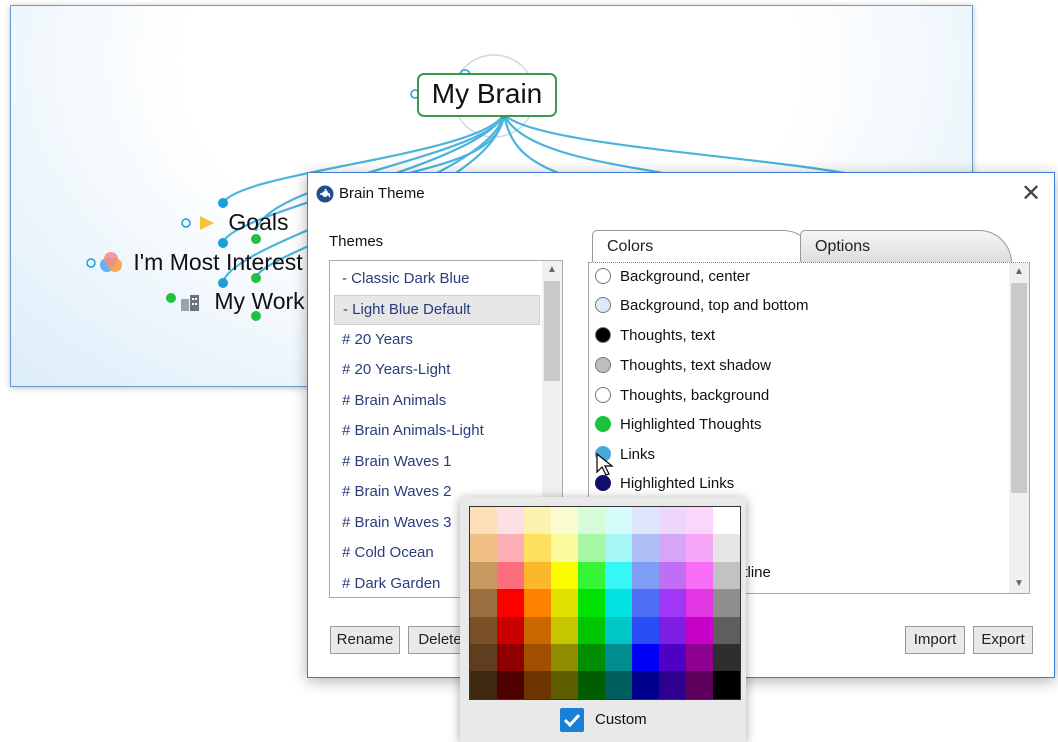 This screenshot has height=742, width=1058. What do you see at coordinates (1031, 194) in the screenshot?
I see `close-icon: ✕` at bounding box center [1031, 194].